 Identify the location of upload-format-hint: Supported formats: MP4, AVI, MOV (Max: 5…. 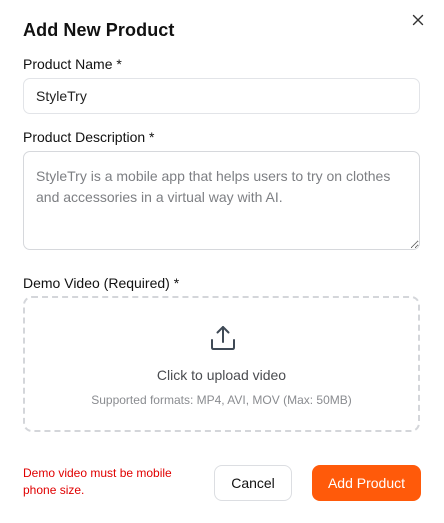
(221, 400).